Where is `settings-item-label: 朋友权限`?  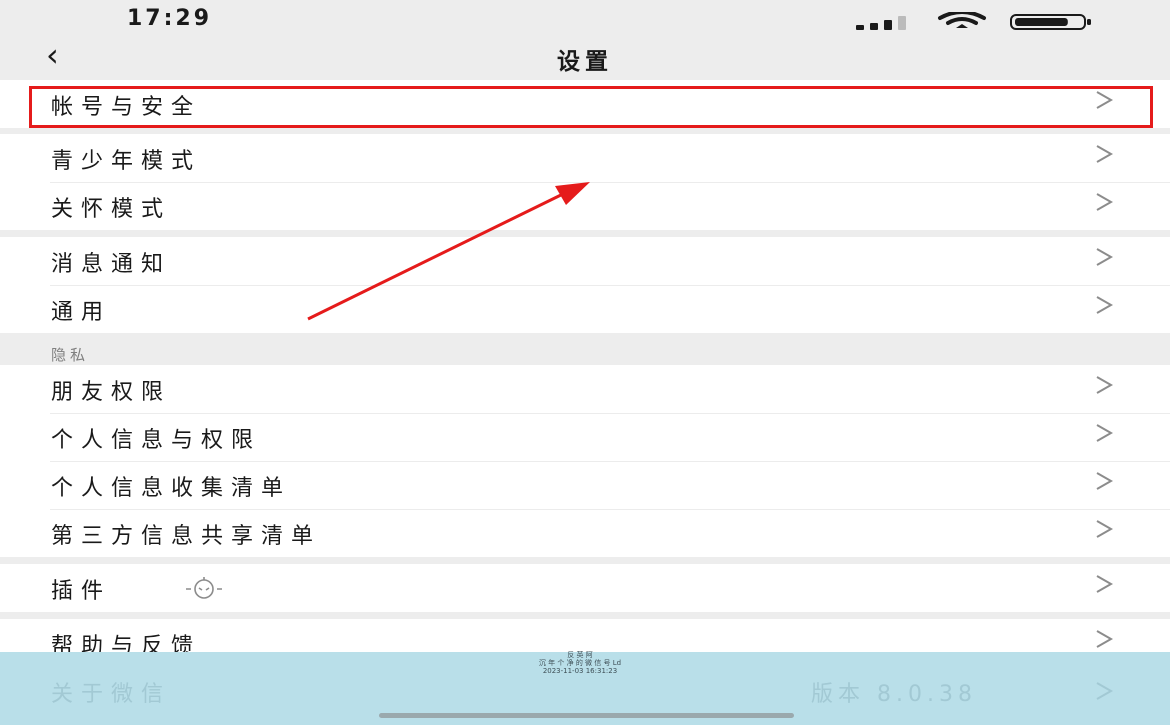 settings-item-label: 朋友权限 is located at coordinates (111, 392).